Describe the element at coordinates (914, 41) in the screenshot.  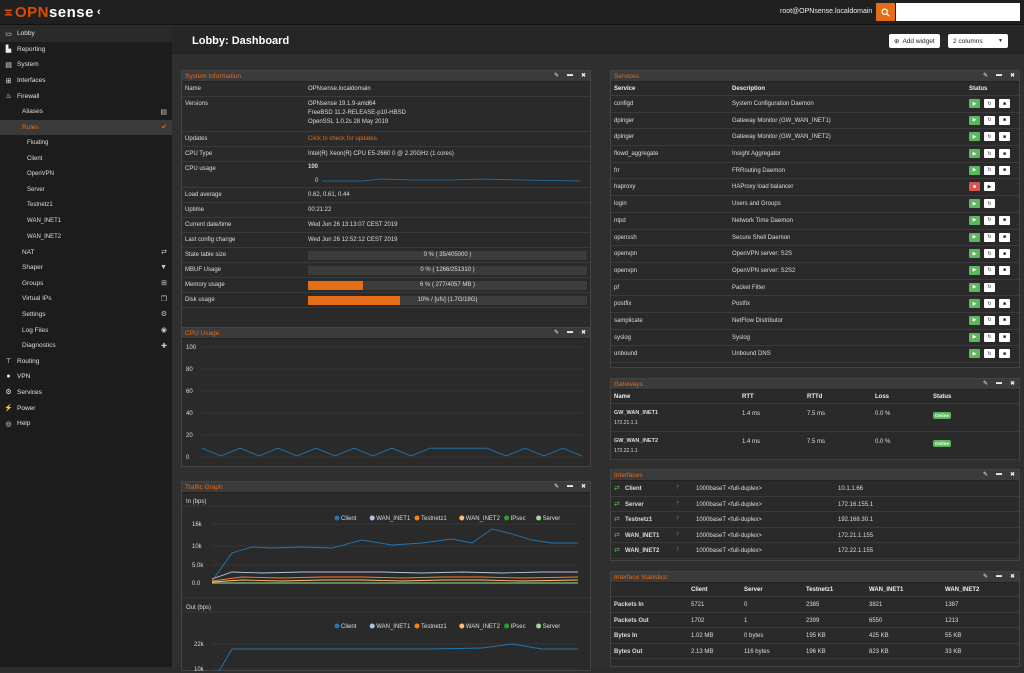
I see `add-widget-button: ⊕ Add widget` at that location.